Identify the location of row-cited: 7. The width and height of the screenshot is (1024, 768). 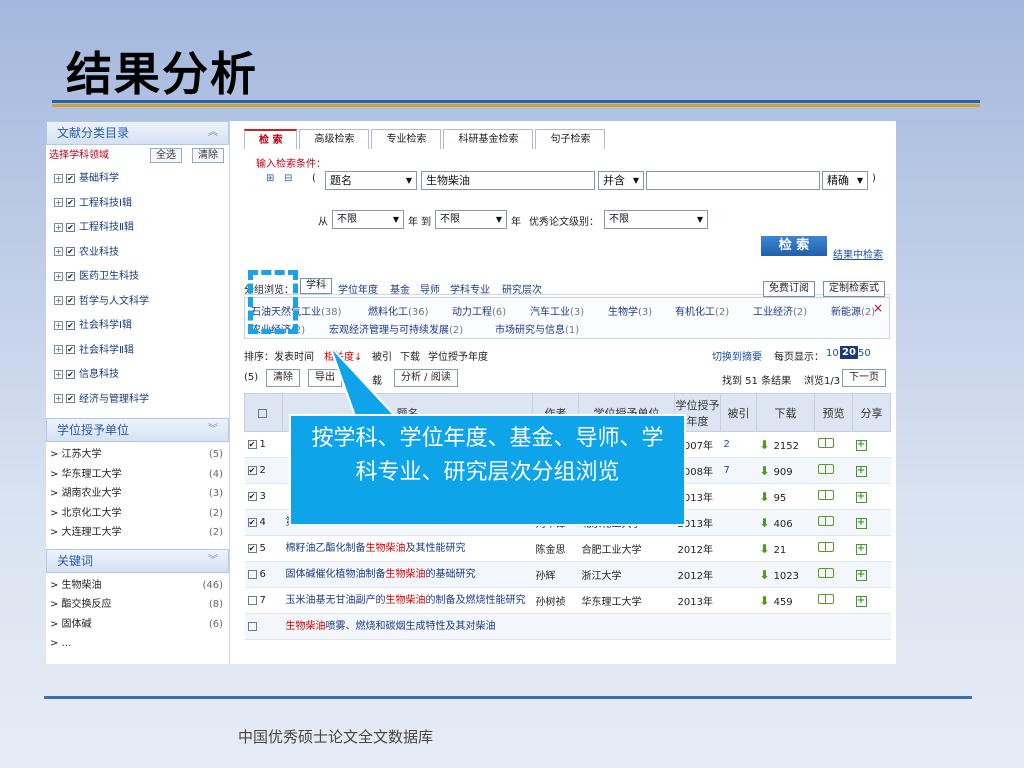
(738, 470).